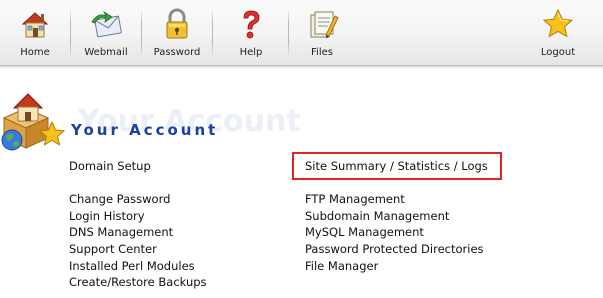 Image resolution: width=603 pixels, height=298 pixels. What do you see at coordinates (558, 23) in the screenshot?
I see `star-icon` at bounding box center [558, 23].